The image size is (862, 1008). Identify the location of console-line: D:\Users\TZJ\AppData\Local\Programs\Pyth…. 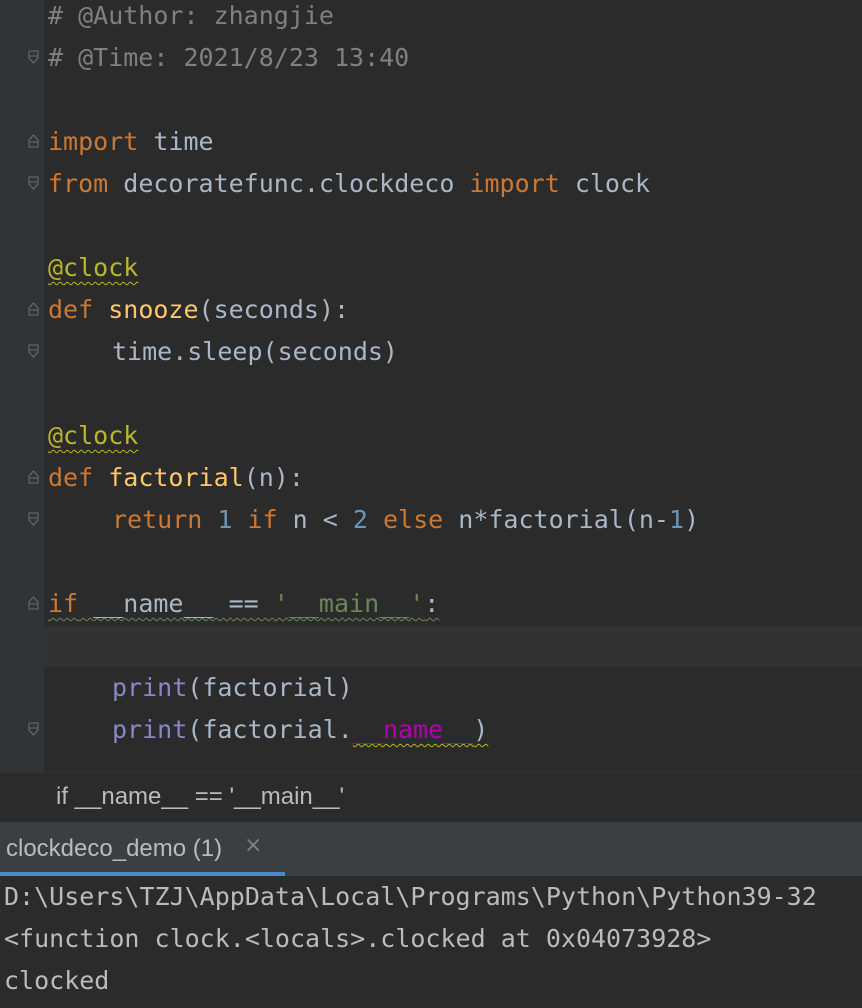
(410, 896).